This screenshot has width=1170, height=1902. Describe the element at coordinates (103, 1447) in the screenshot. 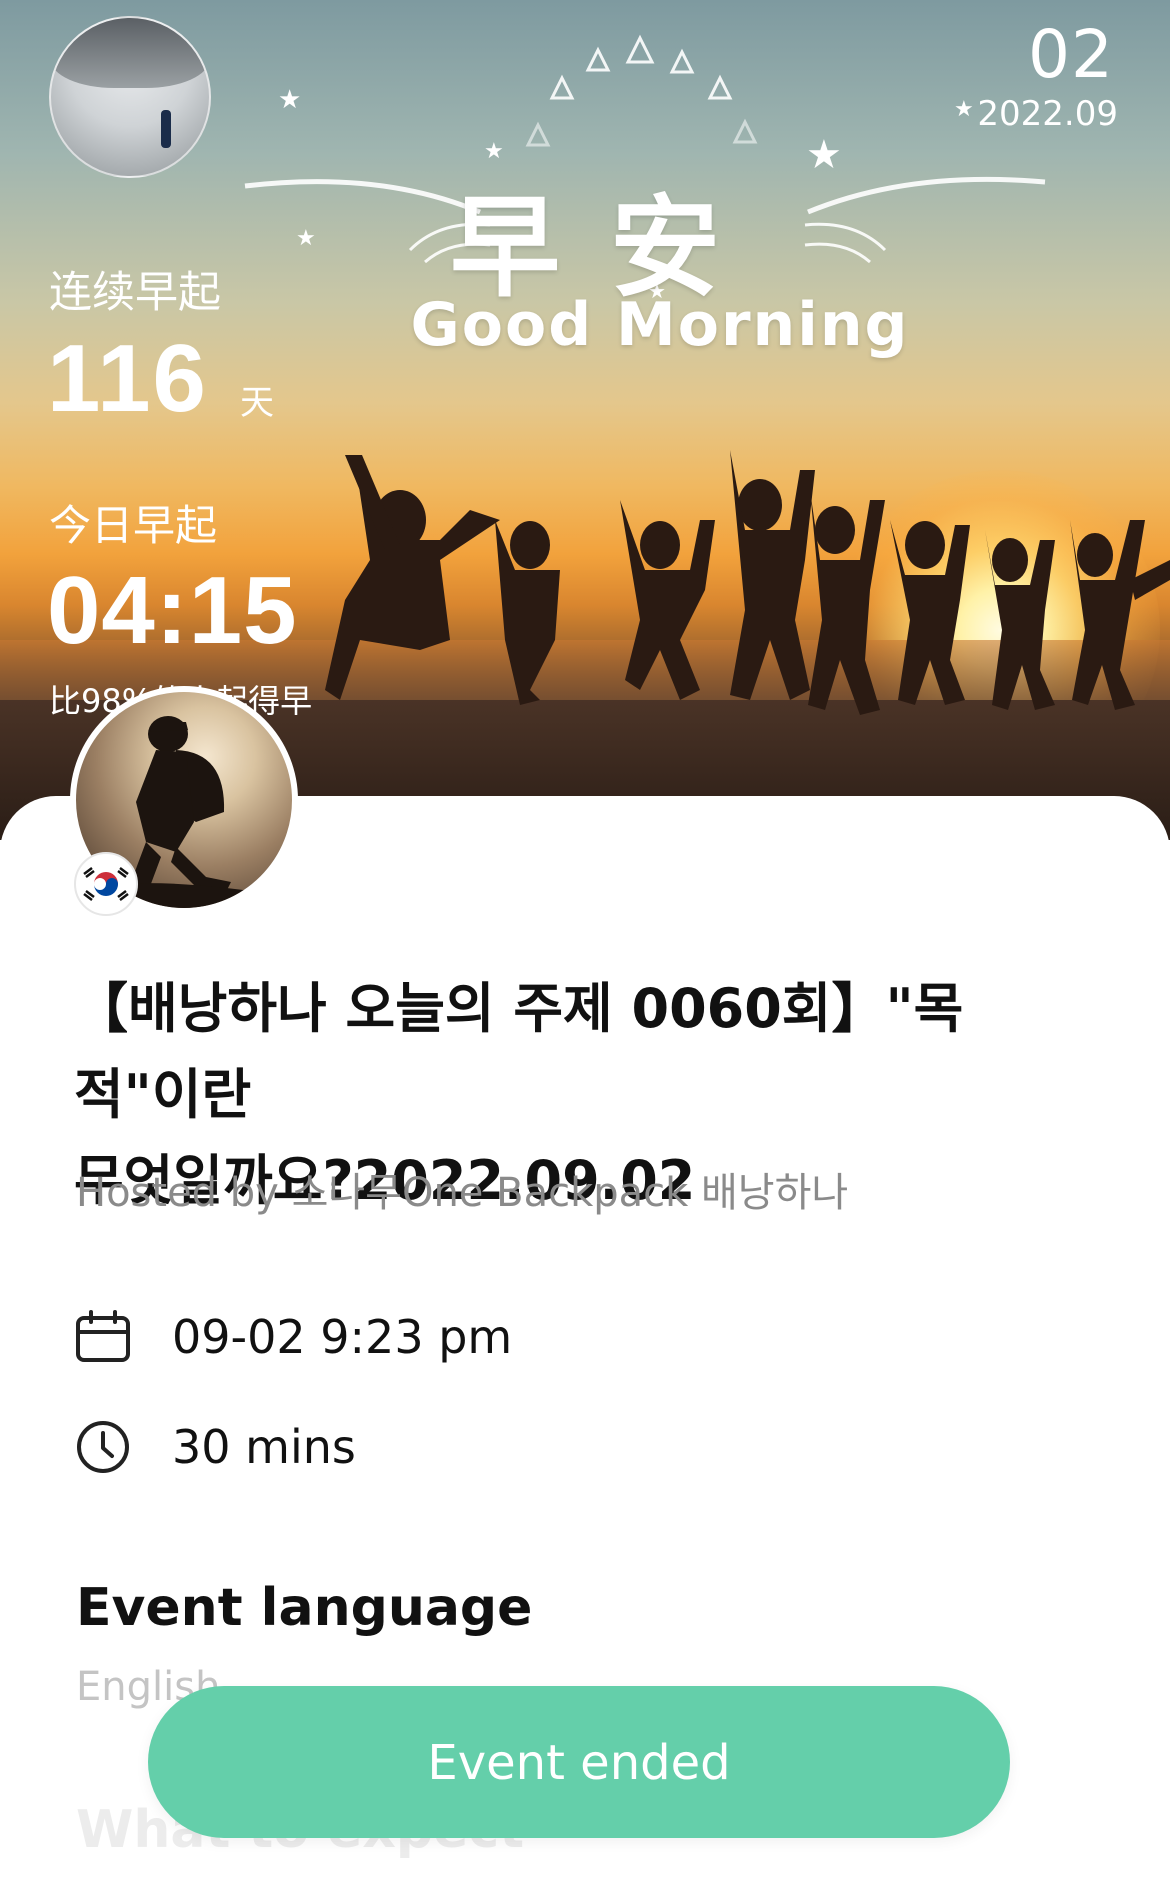

I see `clock-icon` at that location.